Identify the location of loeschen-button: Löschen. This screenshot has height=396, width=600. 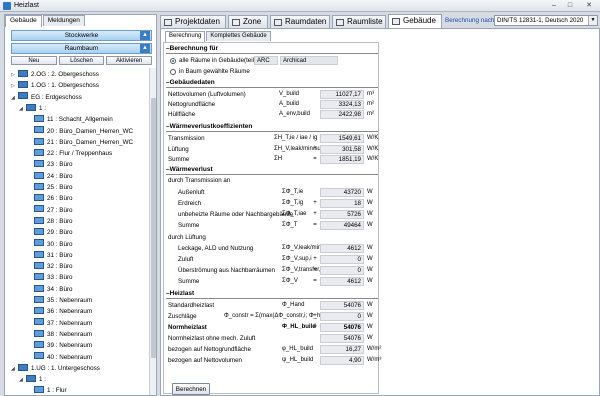
(81, 60).